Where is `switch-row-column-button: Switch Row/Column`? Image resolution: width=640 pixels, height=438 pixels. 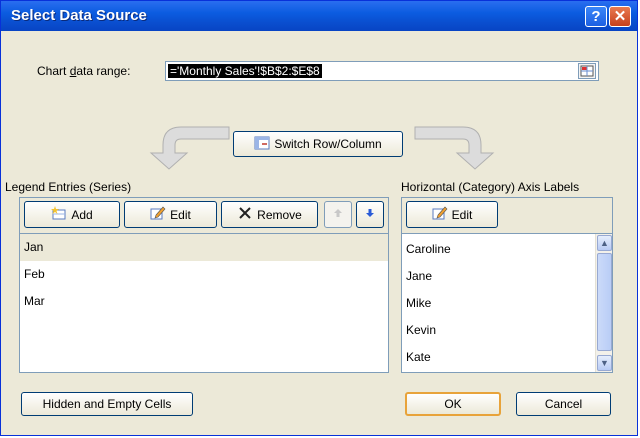
switch-row-column-button: Switch Row/Column is located at coordinates (318, 144).